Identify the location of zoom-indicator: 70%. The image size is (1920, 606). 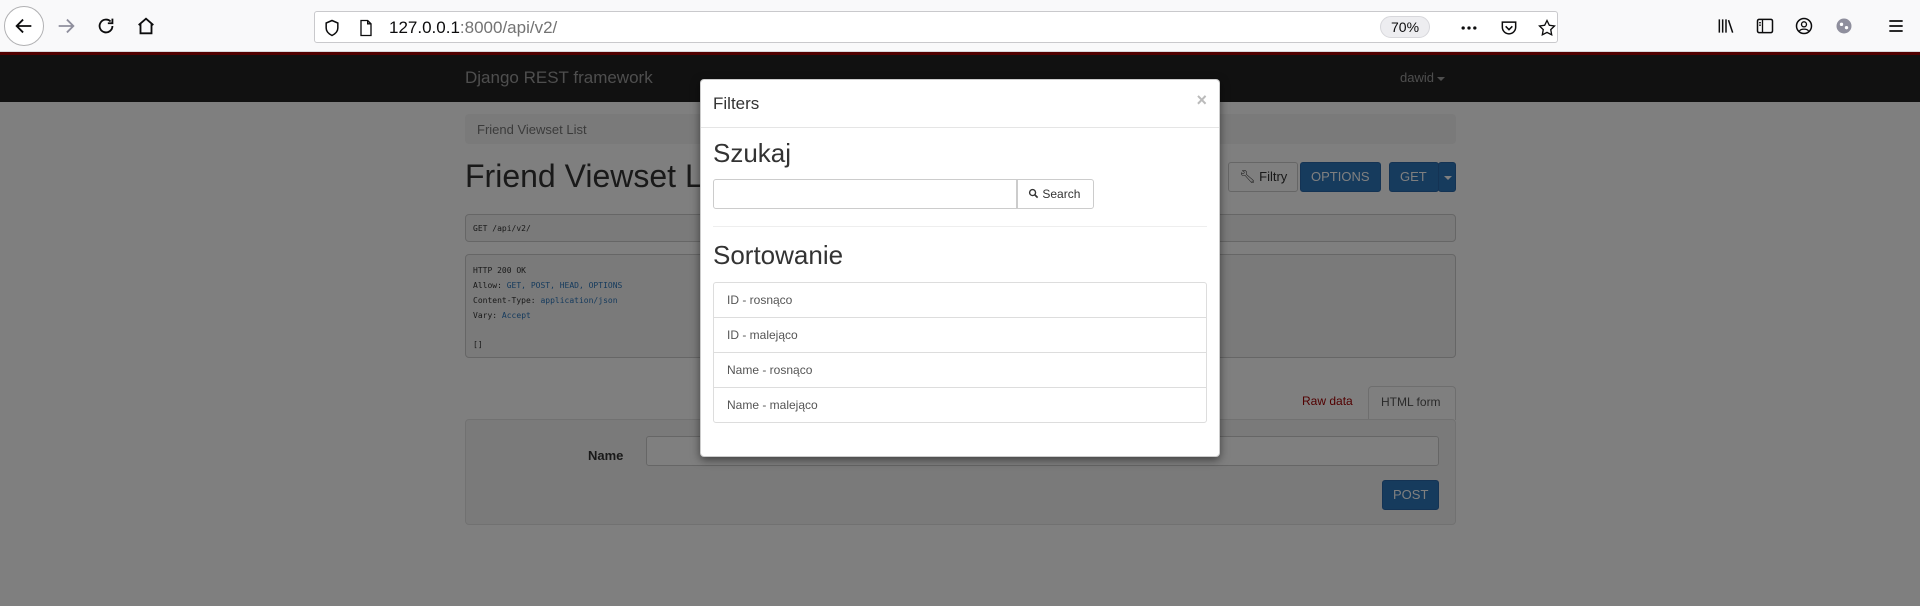
(1405, 27).